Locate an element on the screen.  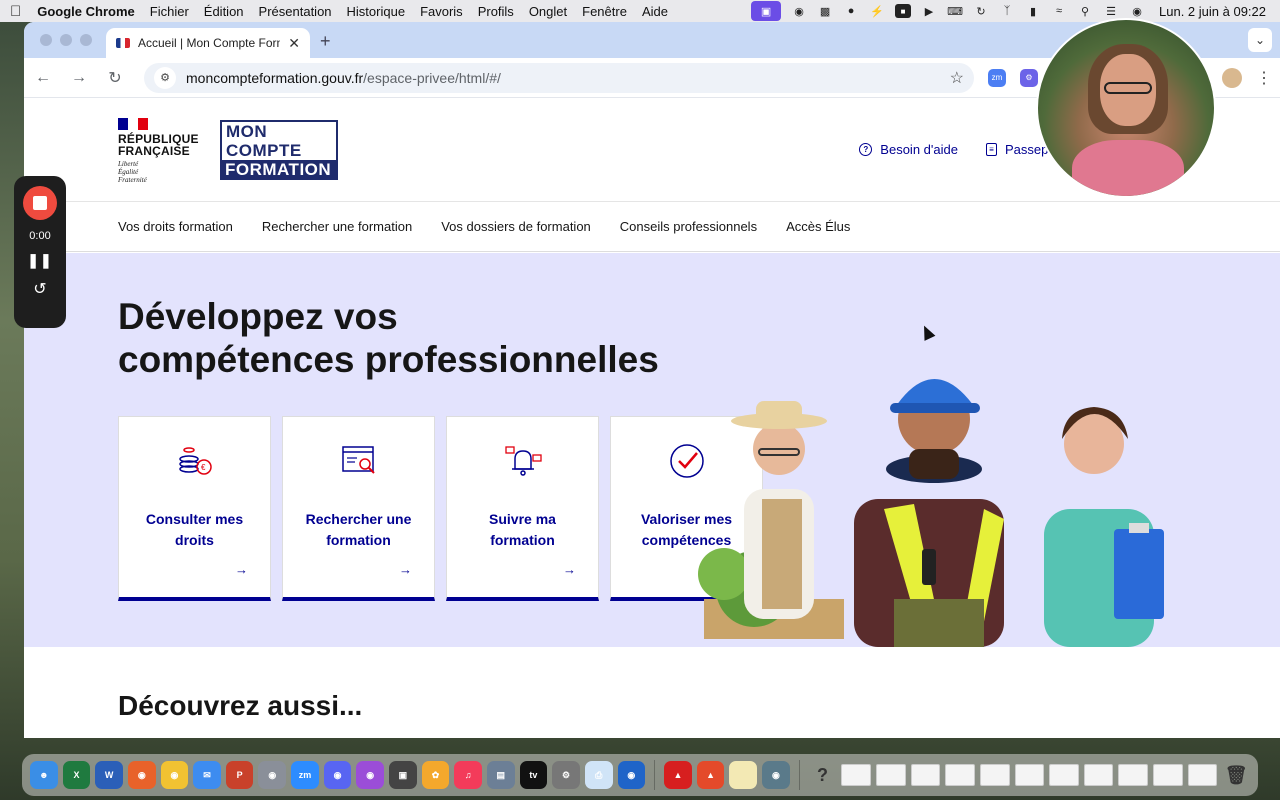
bookmark-star-icon: ☆ is located at coordinates (957, 78).